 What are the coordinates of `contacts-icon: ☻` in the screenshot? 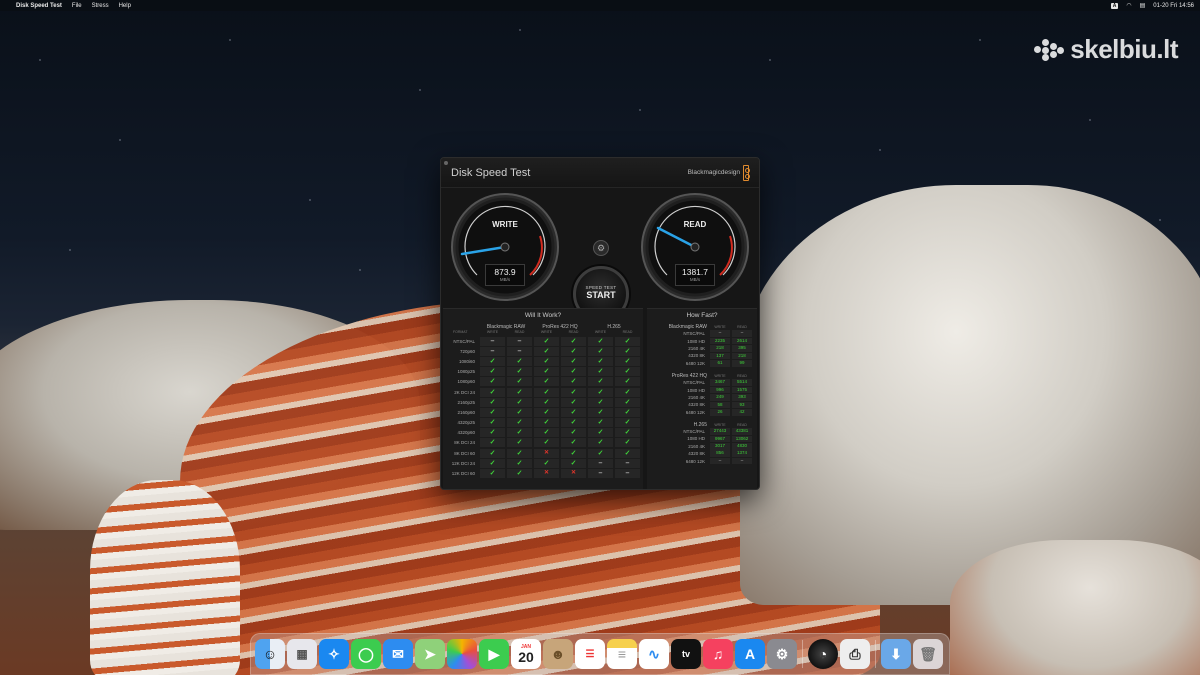 It's located at (558, 654).